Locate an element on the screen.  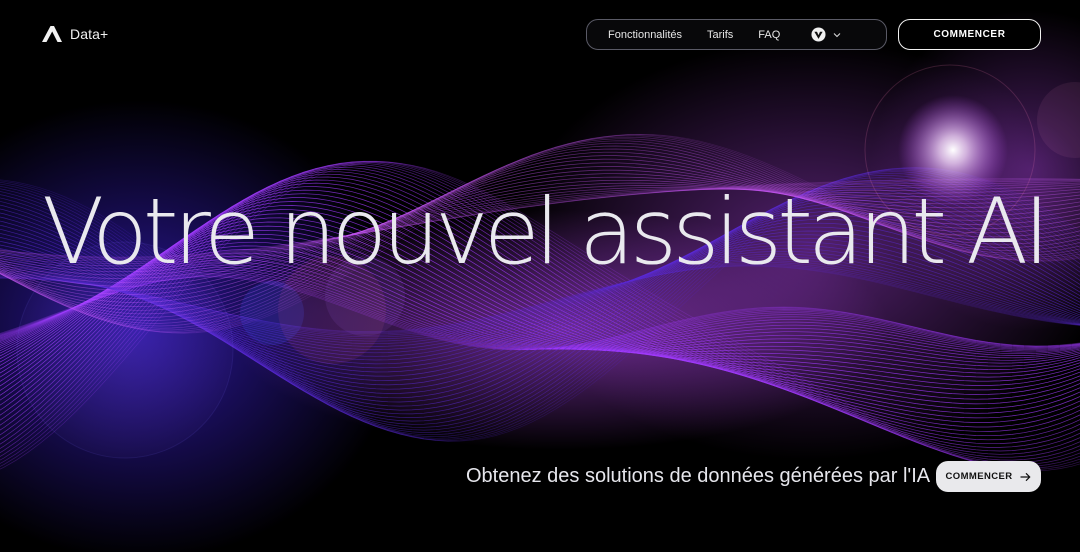
hero-start-button: COMMENCER is located at coordinates (988, 476).